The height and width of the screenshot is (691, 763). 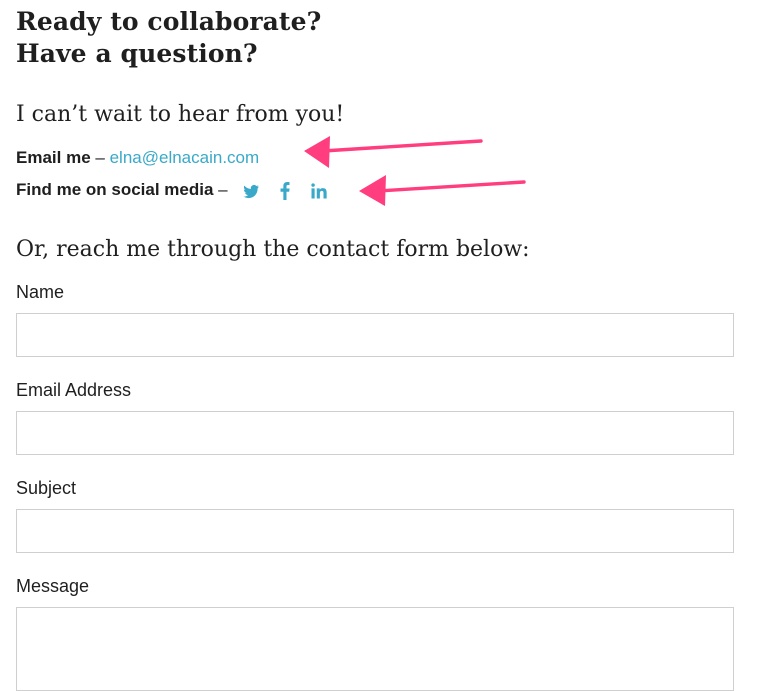 I want to click on social-icons, so click(x=285, y=190).